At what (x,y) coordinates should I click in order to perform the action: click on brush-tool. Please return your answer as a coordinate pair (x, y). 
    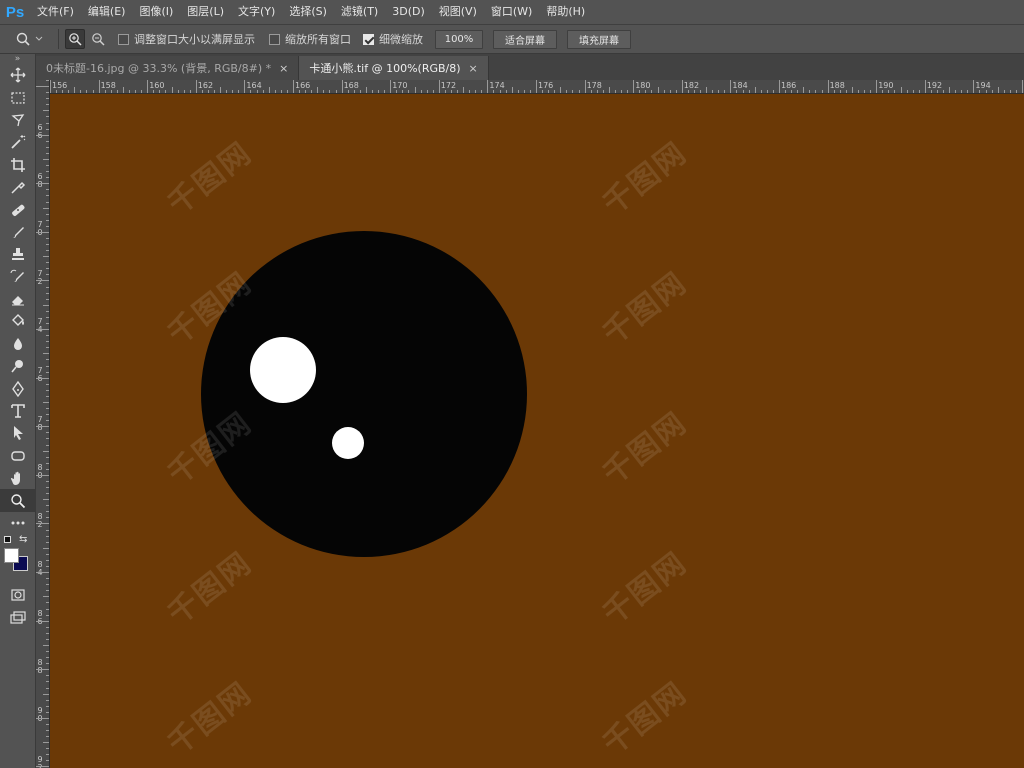
    Looking at the image, I should click on (18, 232).